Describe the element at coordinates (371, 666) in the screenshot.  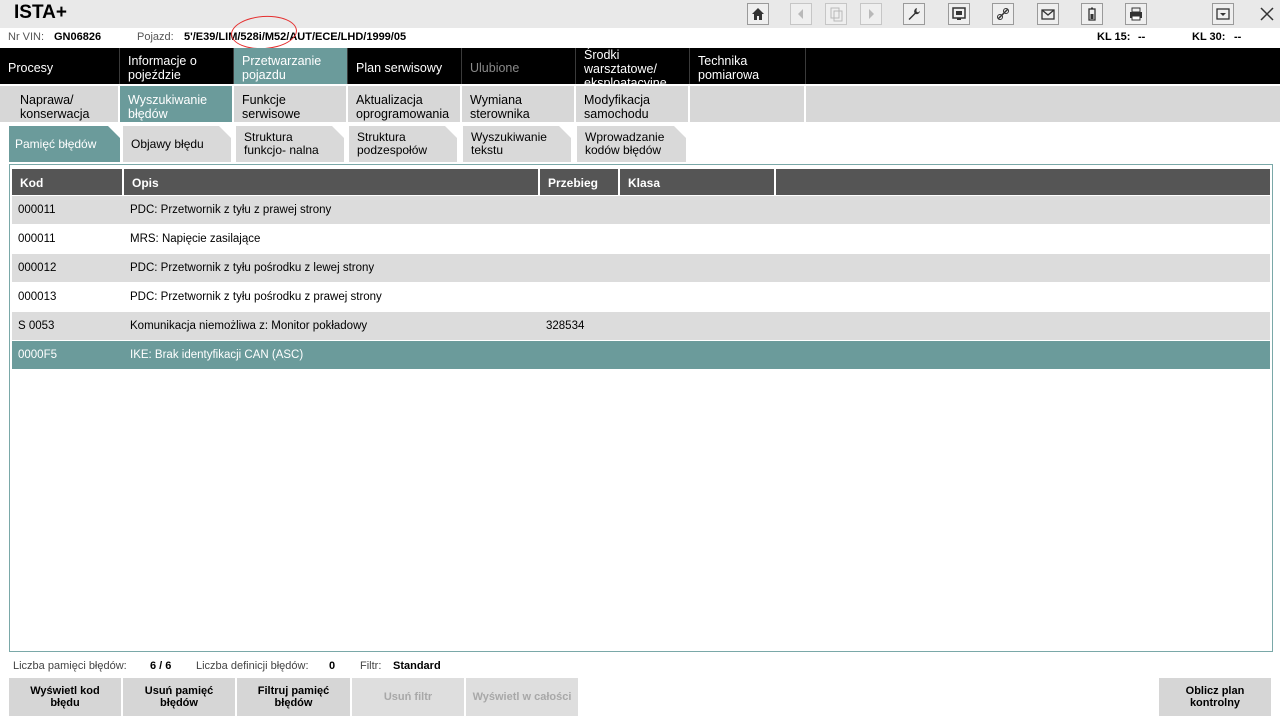
I see `filter-label: Filtr:` at that location.